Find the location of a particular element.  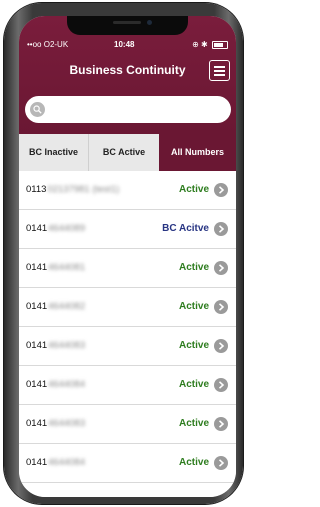

number-redacted: 4644081 is located at coordinates (67, 267).